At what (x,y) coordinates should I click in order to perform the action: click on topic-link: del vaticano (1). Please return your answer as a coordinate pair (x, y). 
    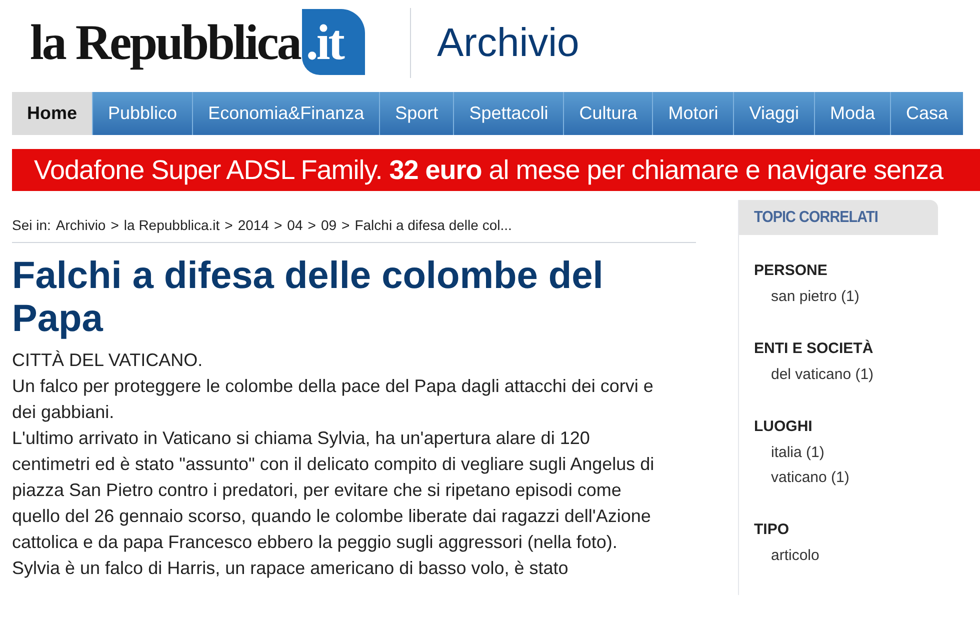
    Looking at the image, I should click on (846, 374).